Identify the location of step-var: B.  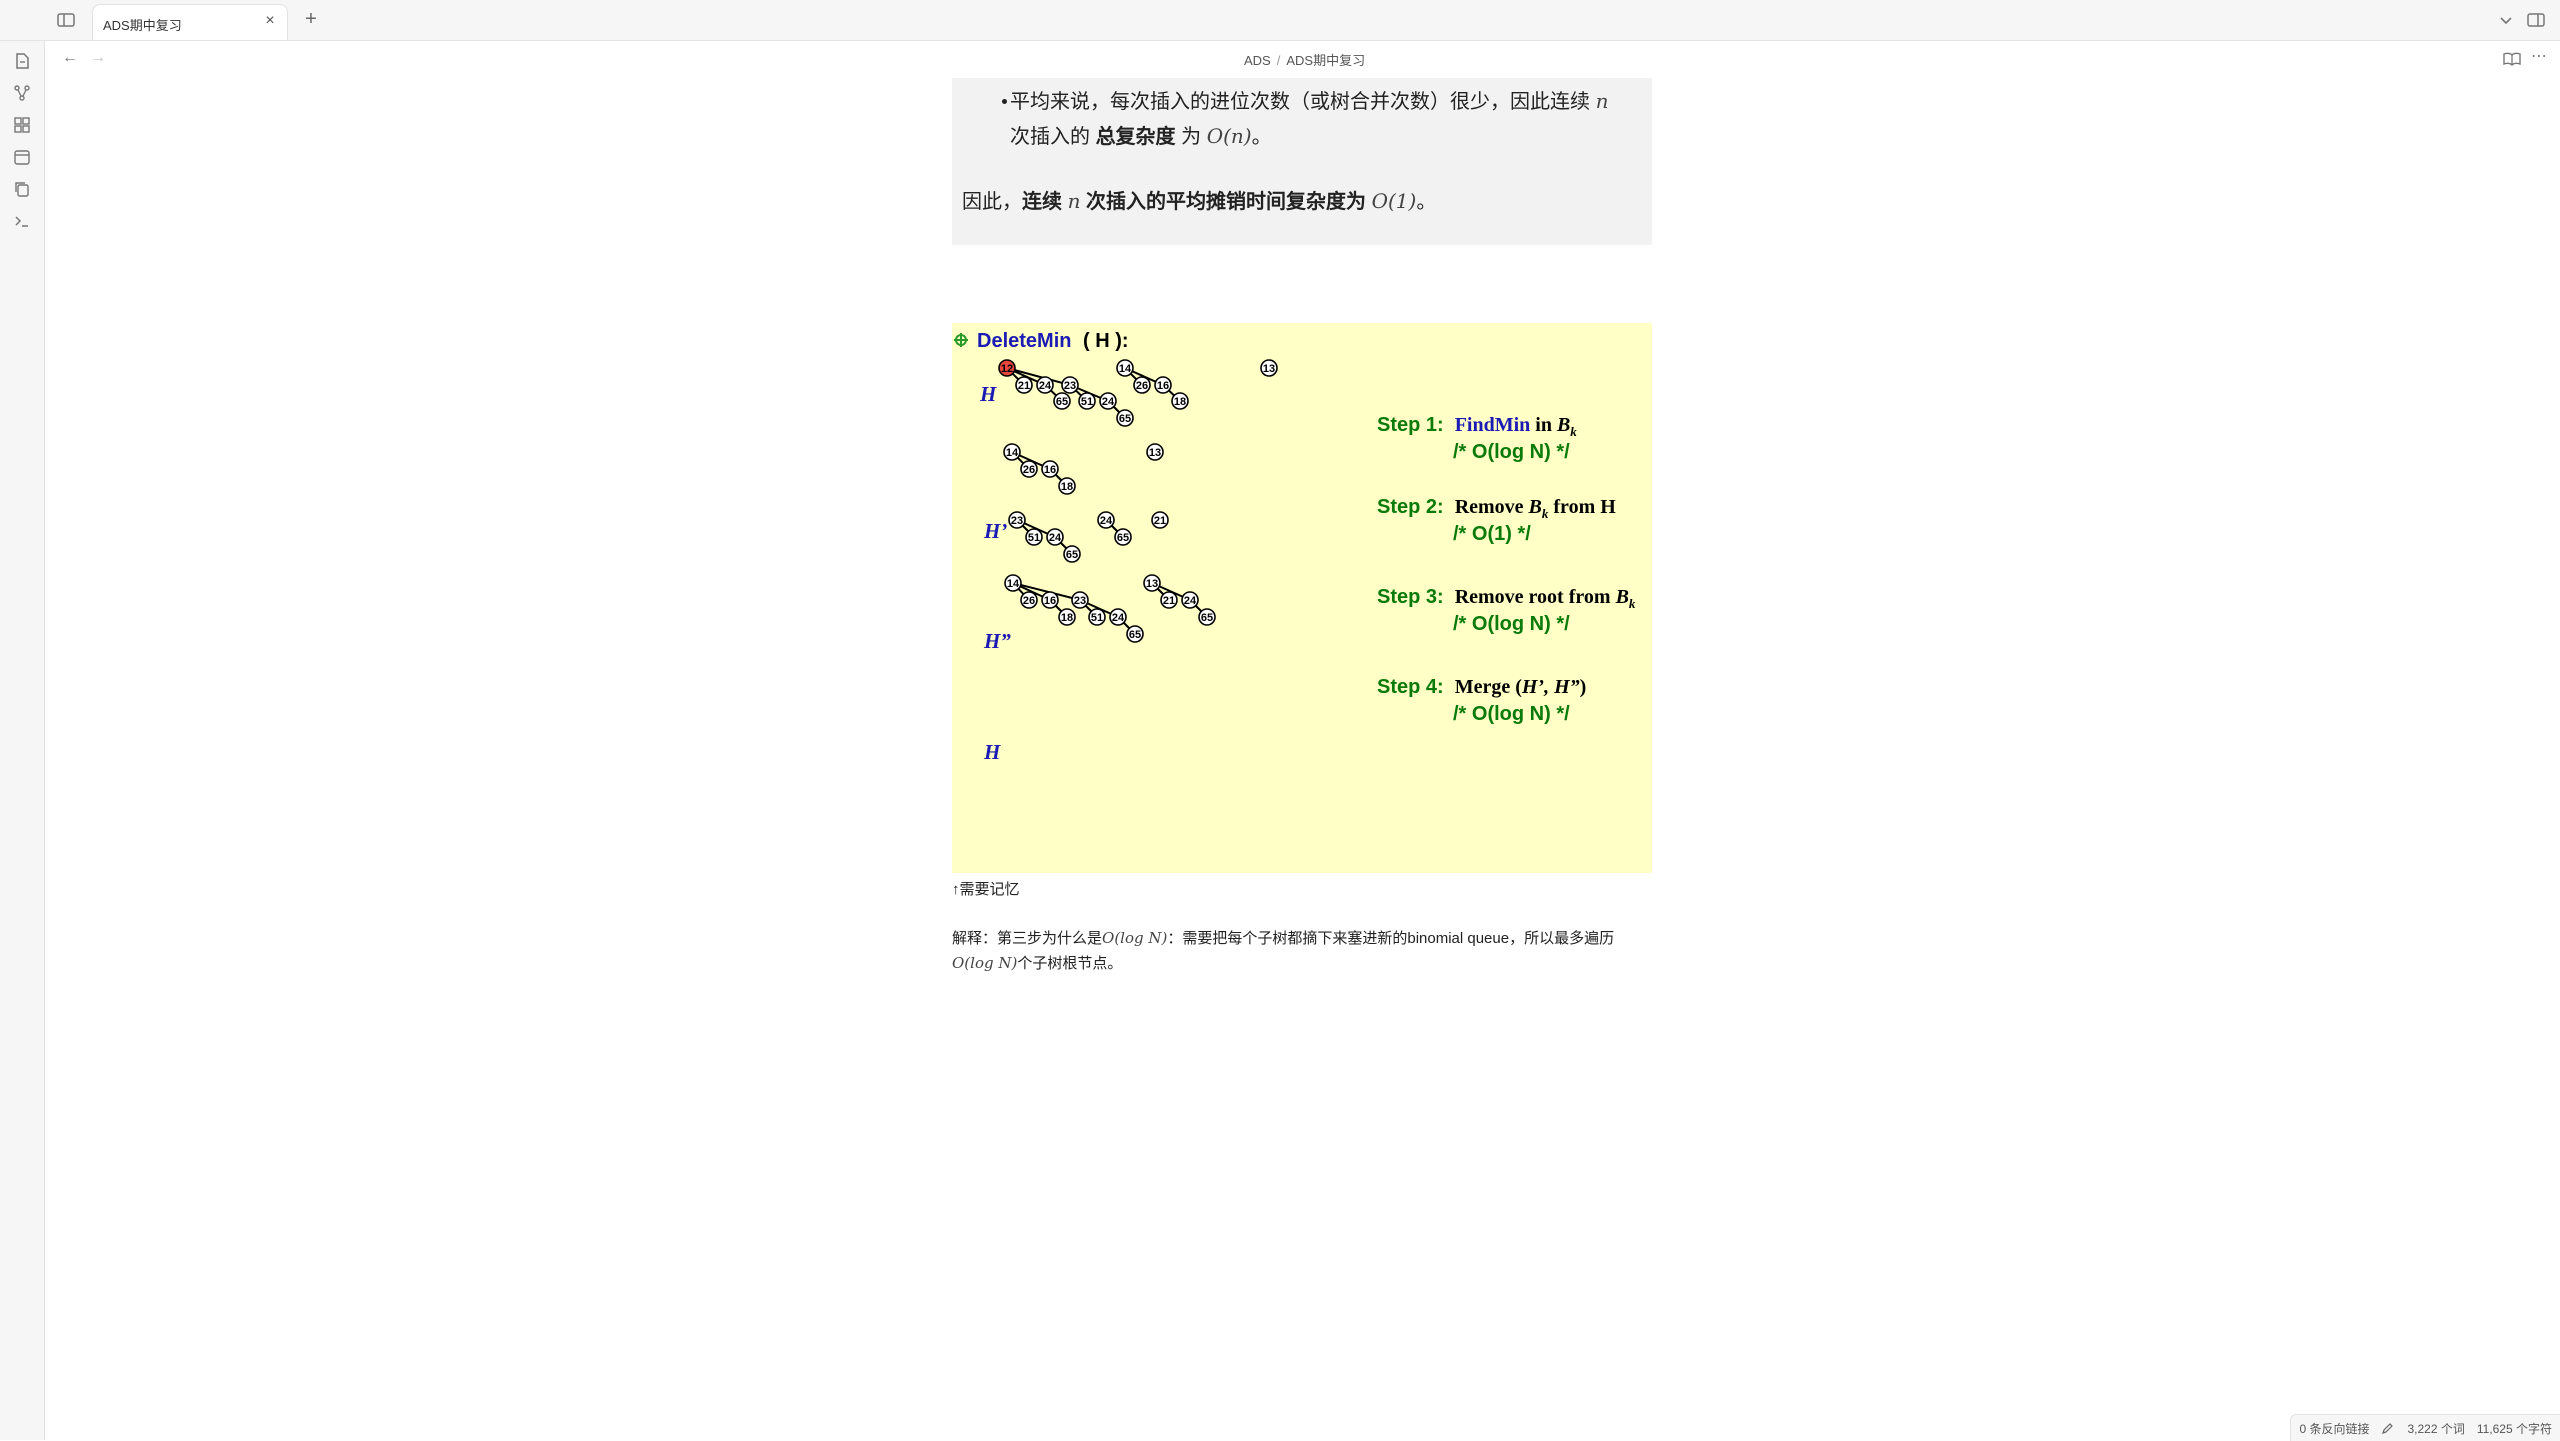
(1622, 597).